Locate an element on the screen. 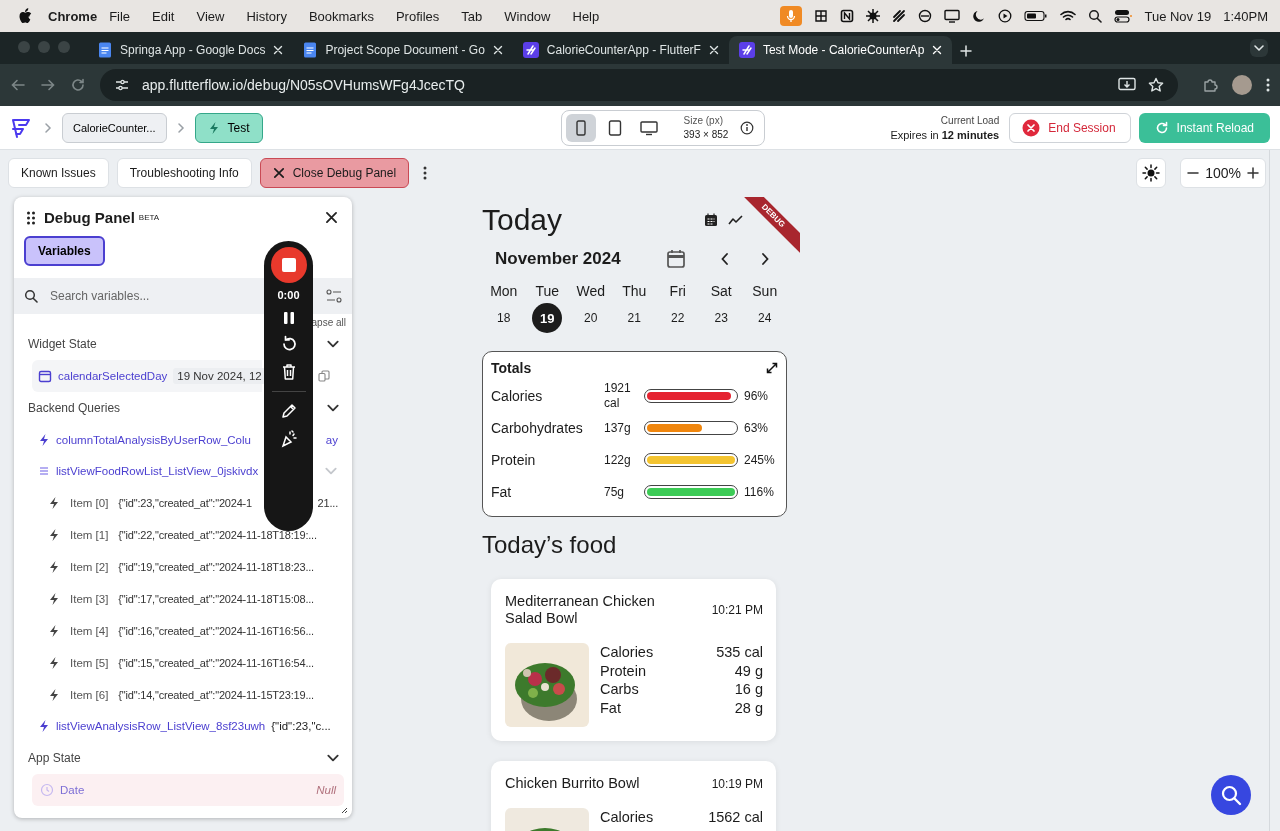 This screenshot has width=1280, height=831. query-name: listViewFoodRowList_ListView_0jskivdx is located at coordinates (157, 471).